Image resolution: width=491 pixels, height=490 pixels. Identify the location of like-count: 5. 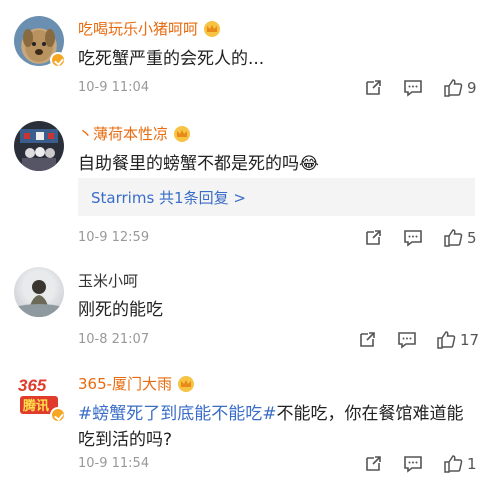
(472, 238).